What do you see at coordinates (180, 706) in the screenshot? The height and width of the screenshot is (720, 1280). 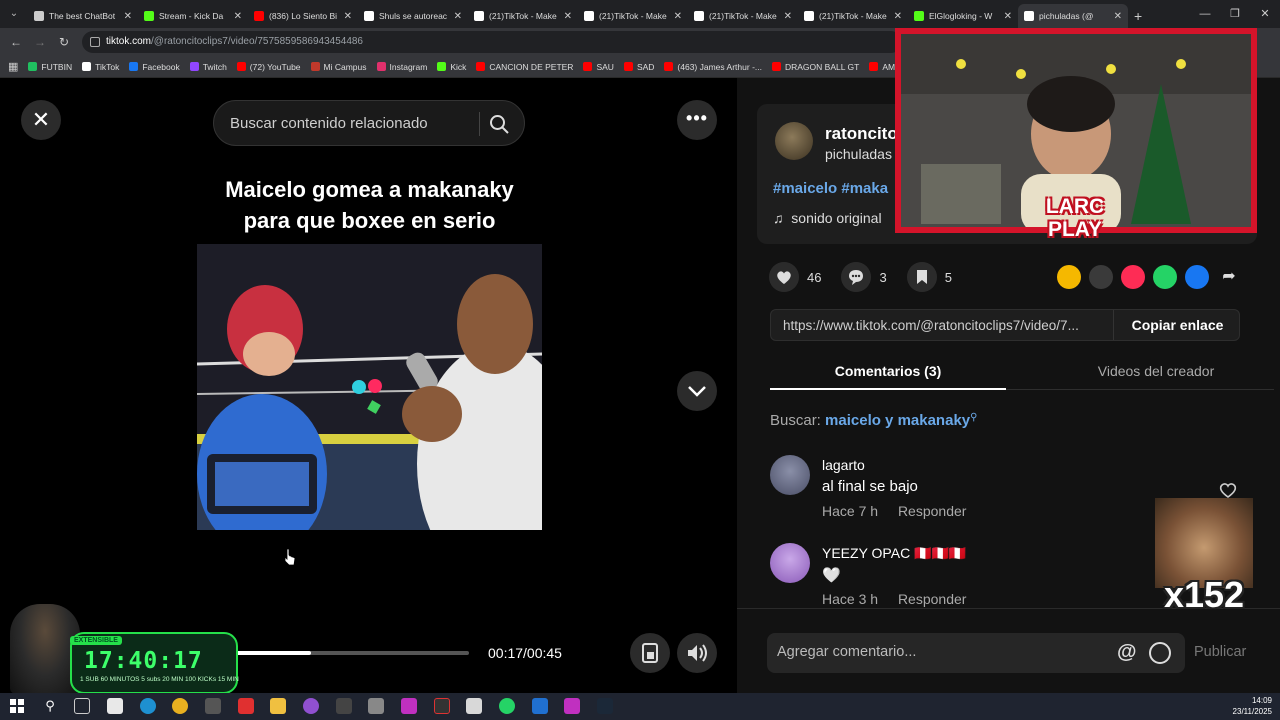 I see `chrome-icon` at bounding box center [180, 706].